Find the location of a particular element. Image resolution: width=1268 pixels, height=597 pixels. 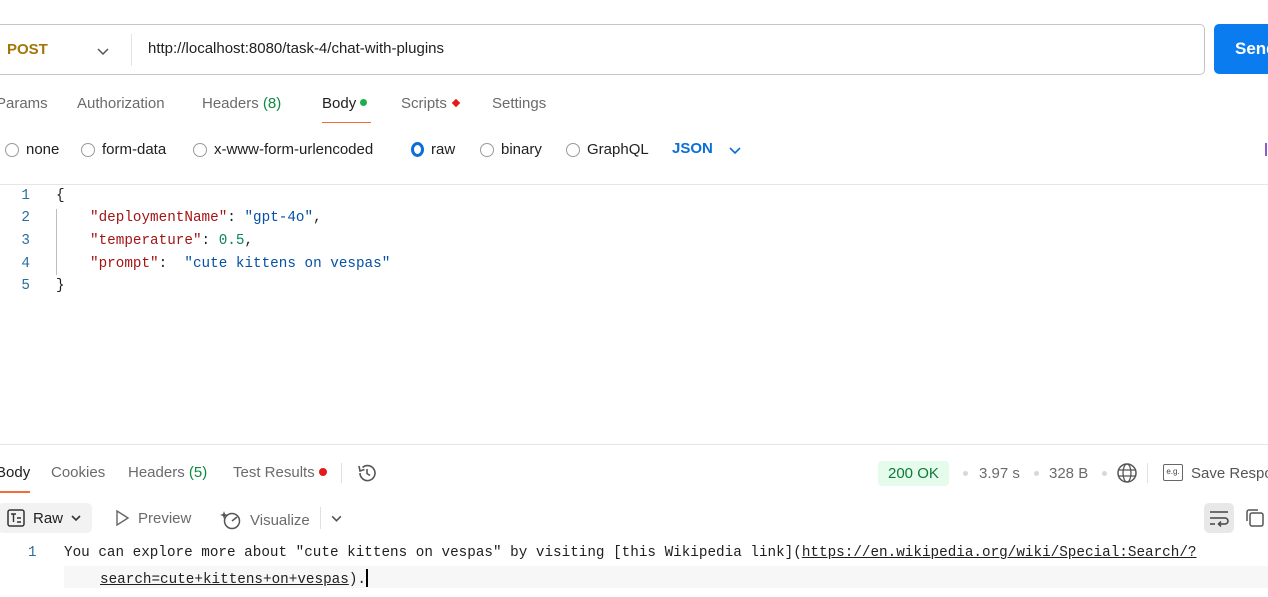

response-tab-test-results: Test Results is located at coordinates (280, 472).